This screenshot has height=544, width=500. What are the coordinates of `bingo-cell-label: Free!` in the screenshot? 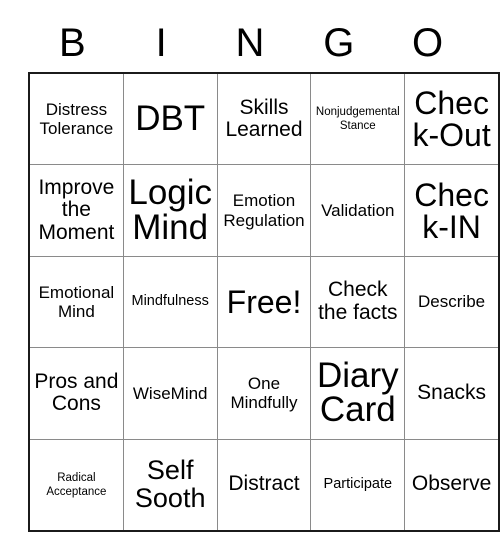 It's located at (264, 301).